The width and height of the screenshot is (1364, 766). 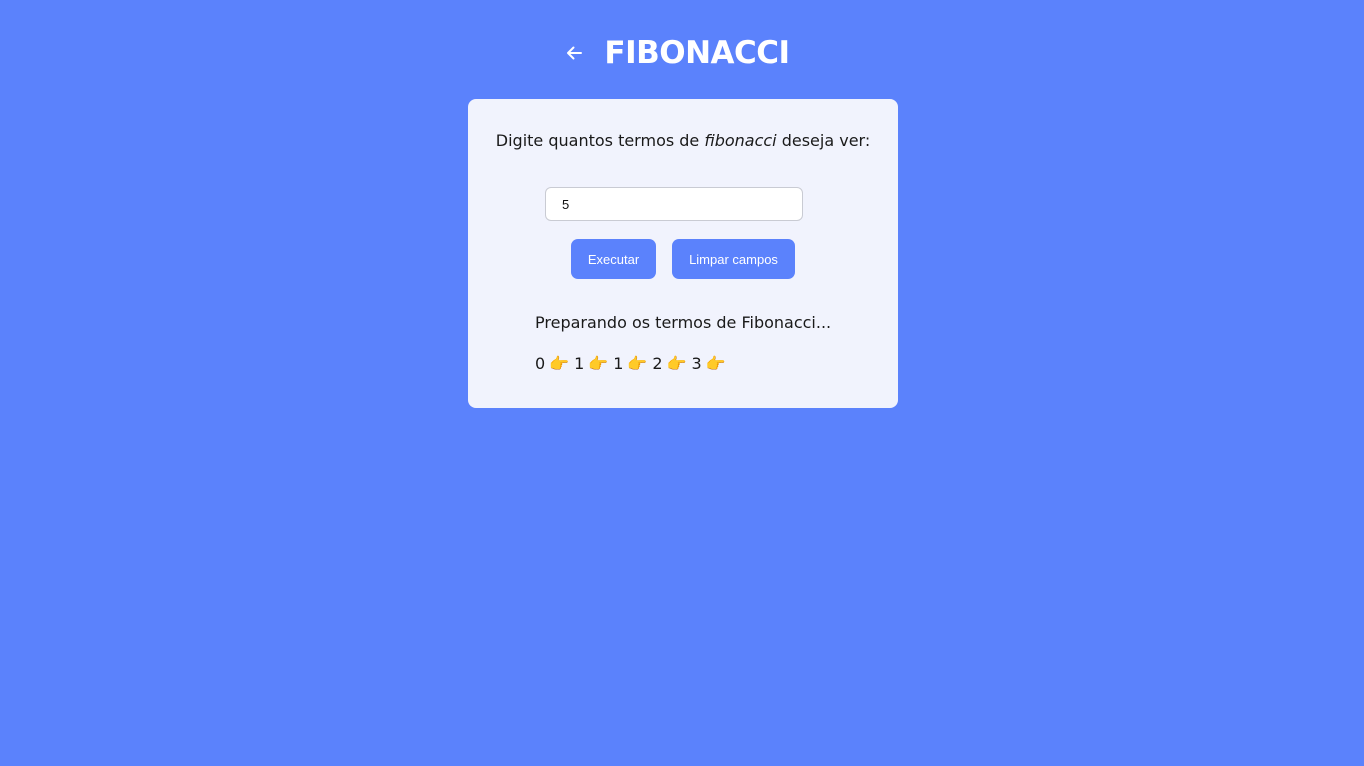 I want to click on prompt-text-emphasis: fibonacci, so click(x=740, y=140).